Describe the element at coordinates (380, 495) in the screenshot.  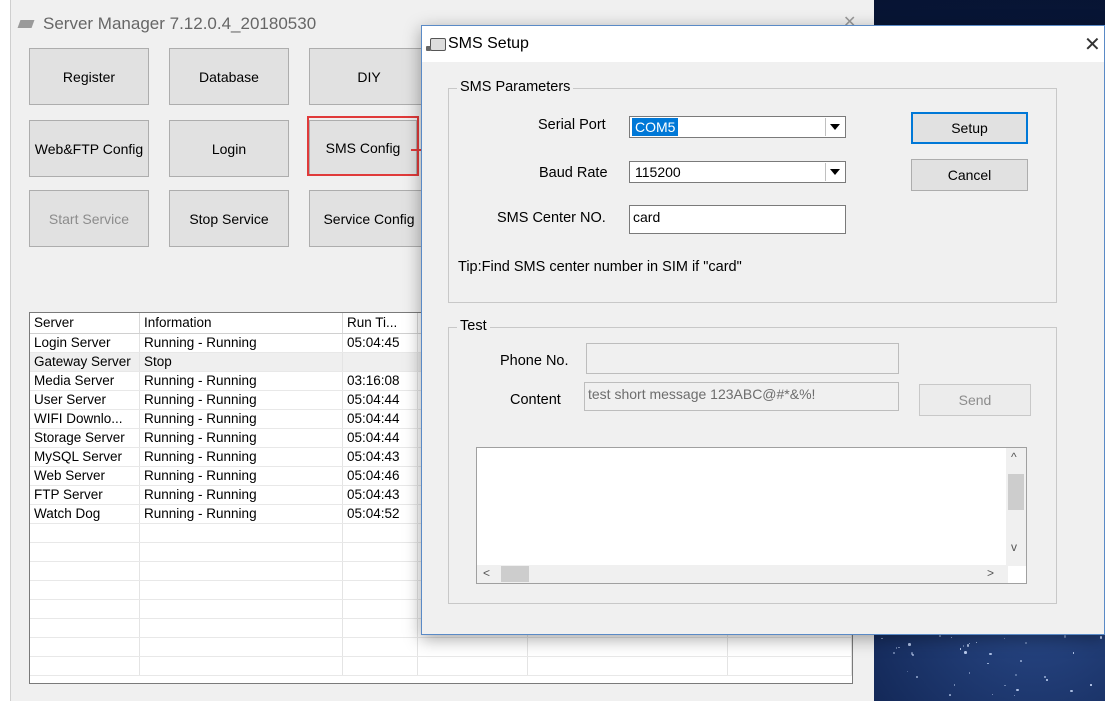
I see `table-cell: 05:04:43` at that location.